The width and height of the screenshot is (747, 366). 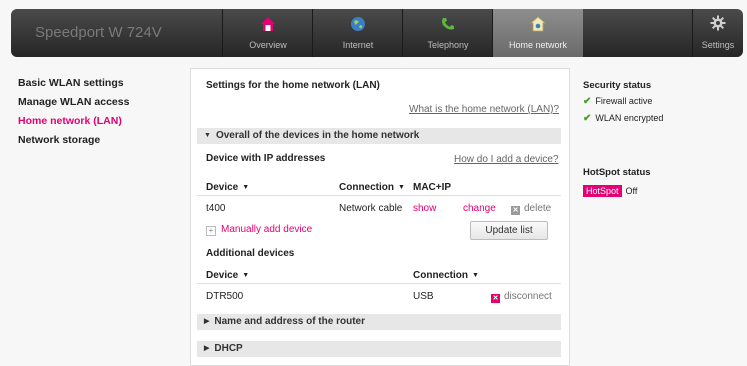 I want to click on column-header-device-additional: Device ▼, so click(x=227, y=275).